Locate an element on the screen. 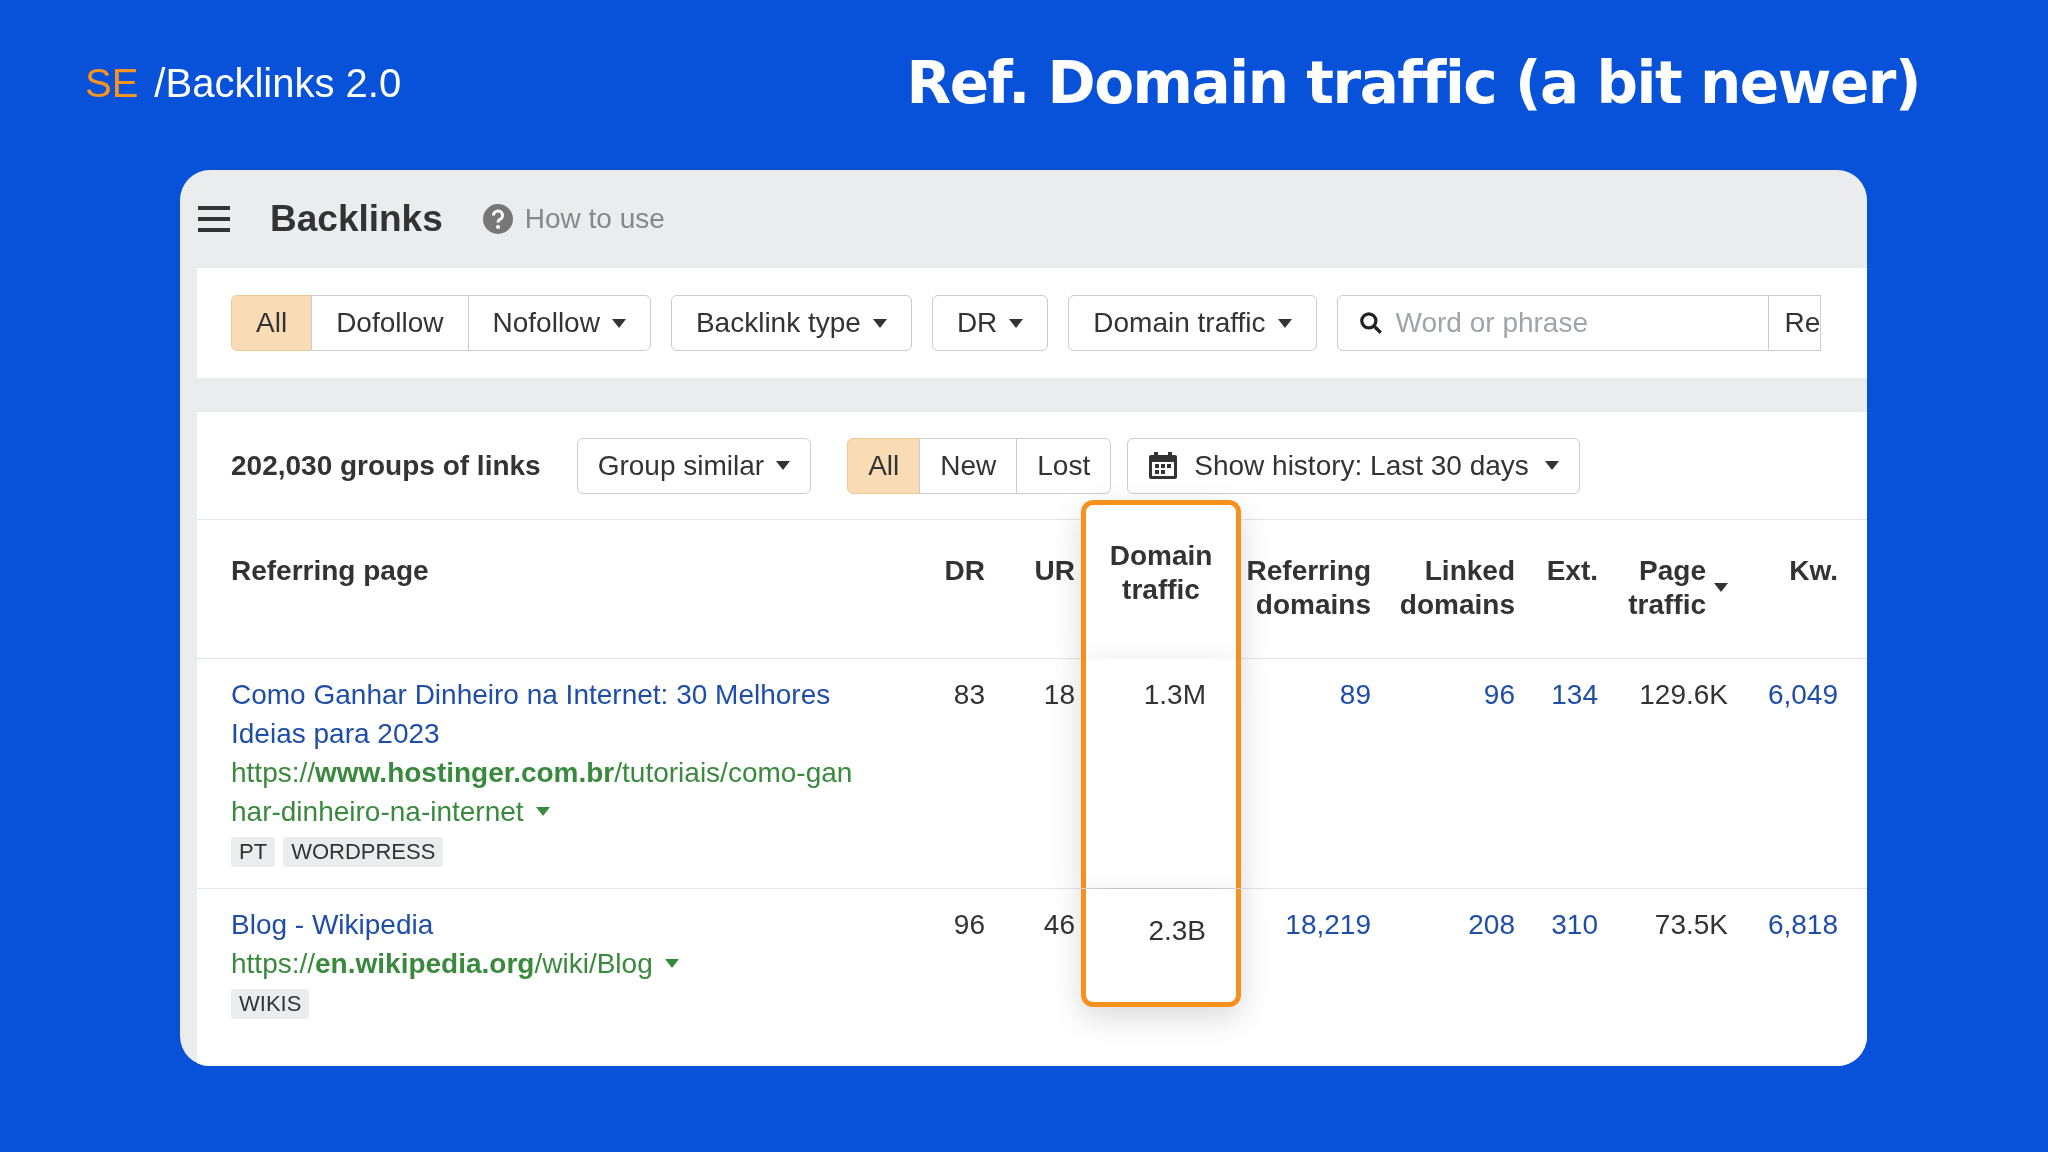  page-title: Backlinks is located at coordinates (356, 219).